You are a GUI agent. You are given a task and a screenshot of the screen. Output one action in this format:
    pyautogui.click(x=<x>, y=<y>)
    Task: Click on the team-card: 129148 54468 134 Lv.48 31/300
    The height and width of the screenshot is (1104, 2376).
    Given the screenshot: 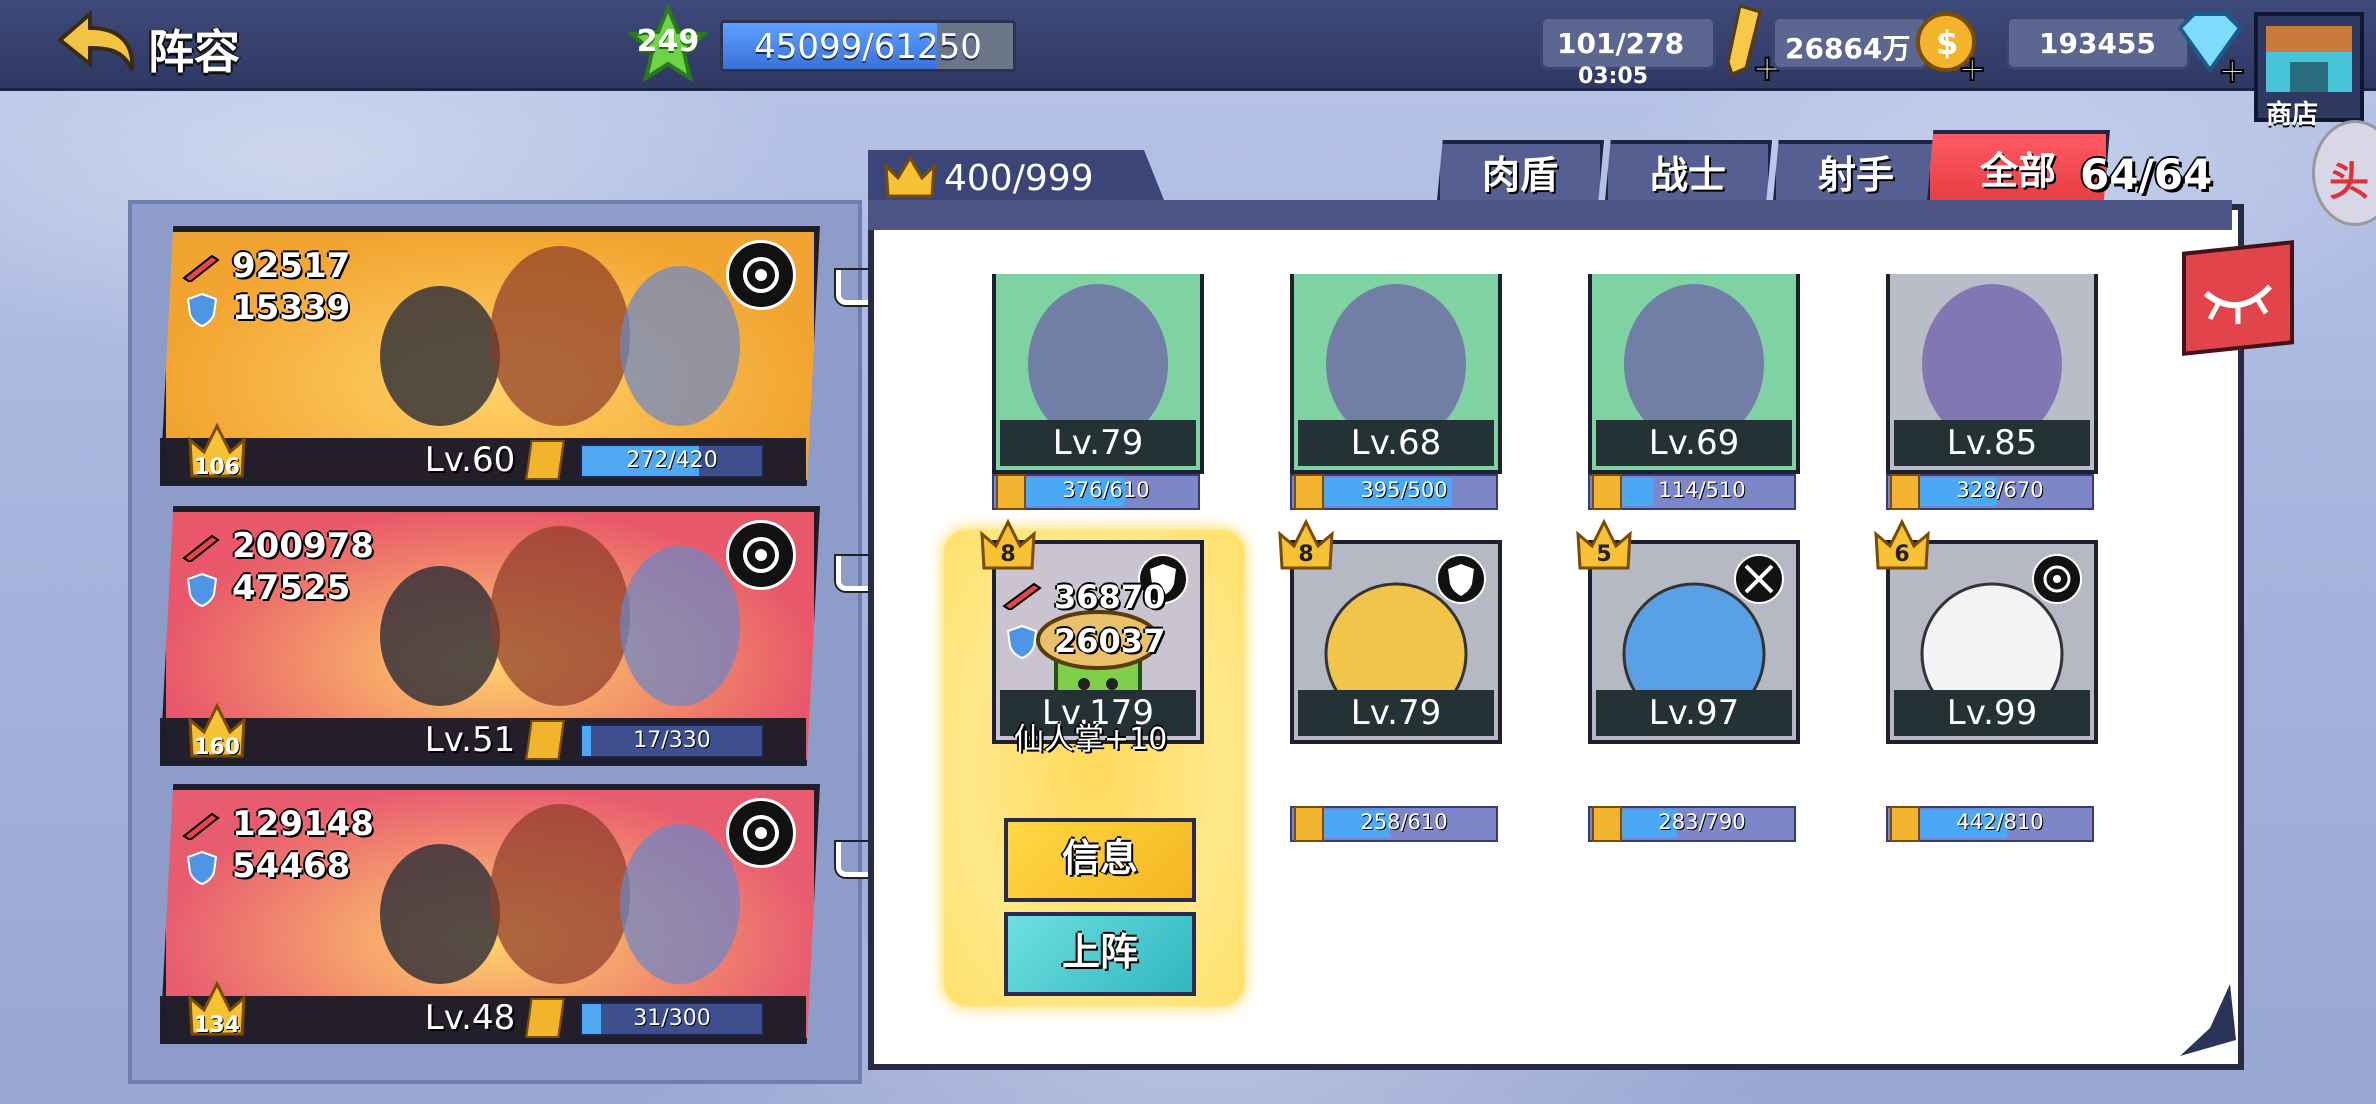 What is the action you would take?
    pyautogui.click(x=490, y=914)
    